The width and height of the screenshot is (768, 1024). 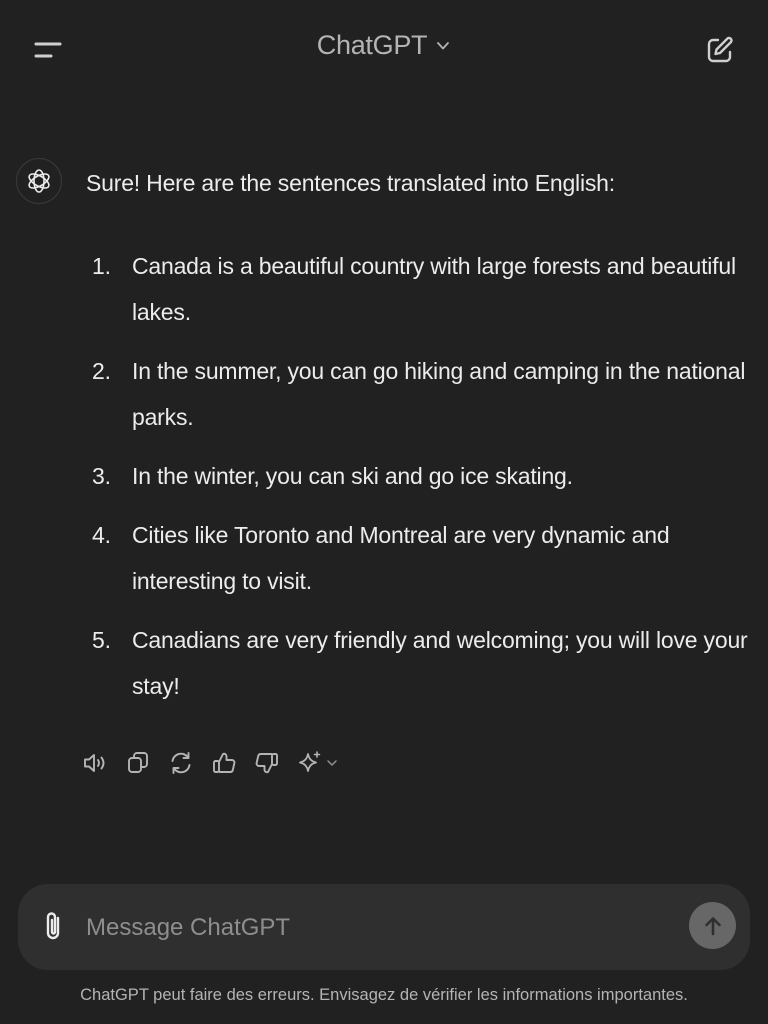 What do you see at coordinates (101, 266) in the screenshot?
I see `list-item-number: 1.` at bounding box center [101, 266].